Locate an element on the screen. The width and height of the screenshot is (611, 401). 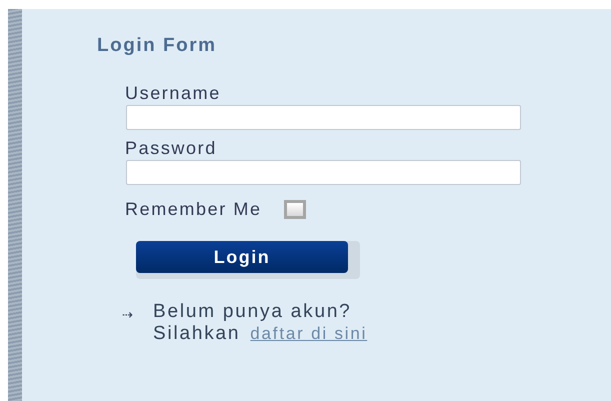
form-title: Login Form is located at coordinates (156, 46).